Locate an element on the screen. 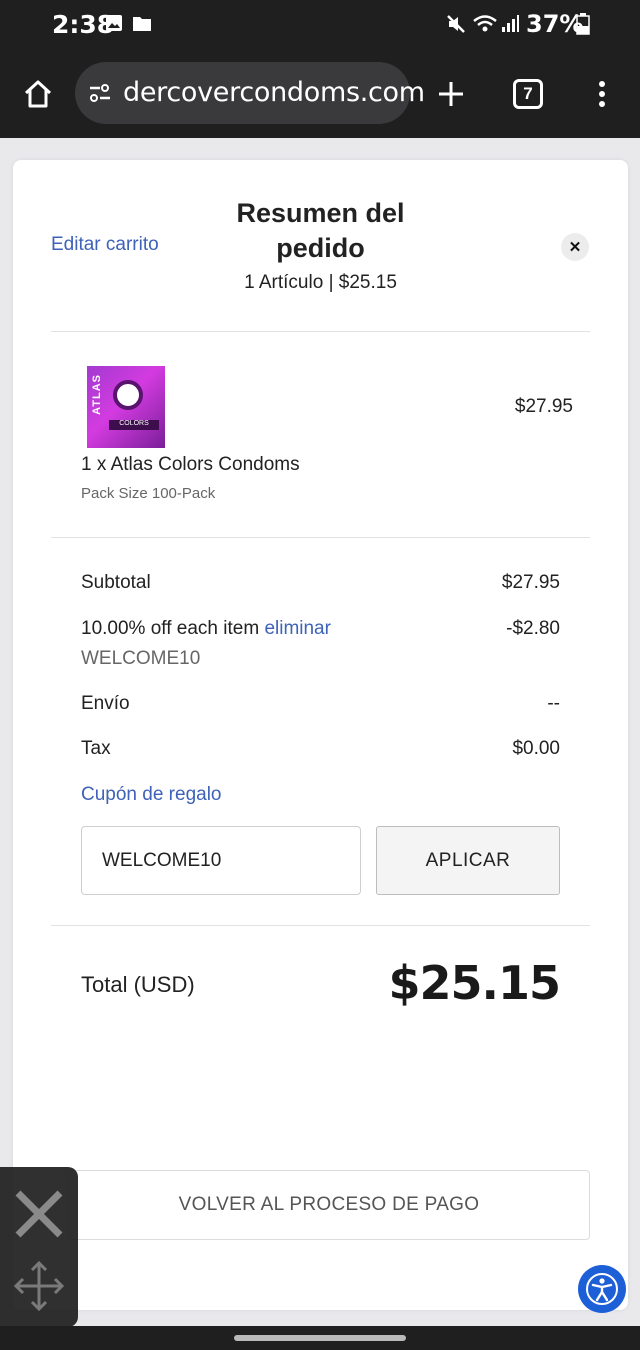  signal-icon is located at coordinates (510, 26).